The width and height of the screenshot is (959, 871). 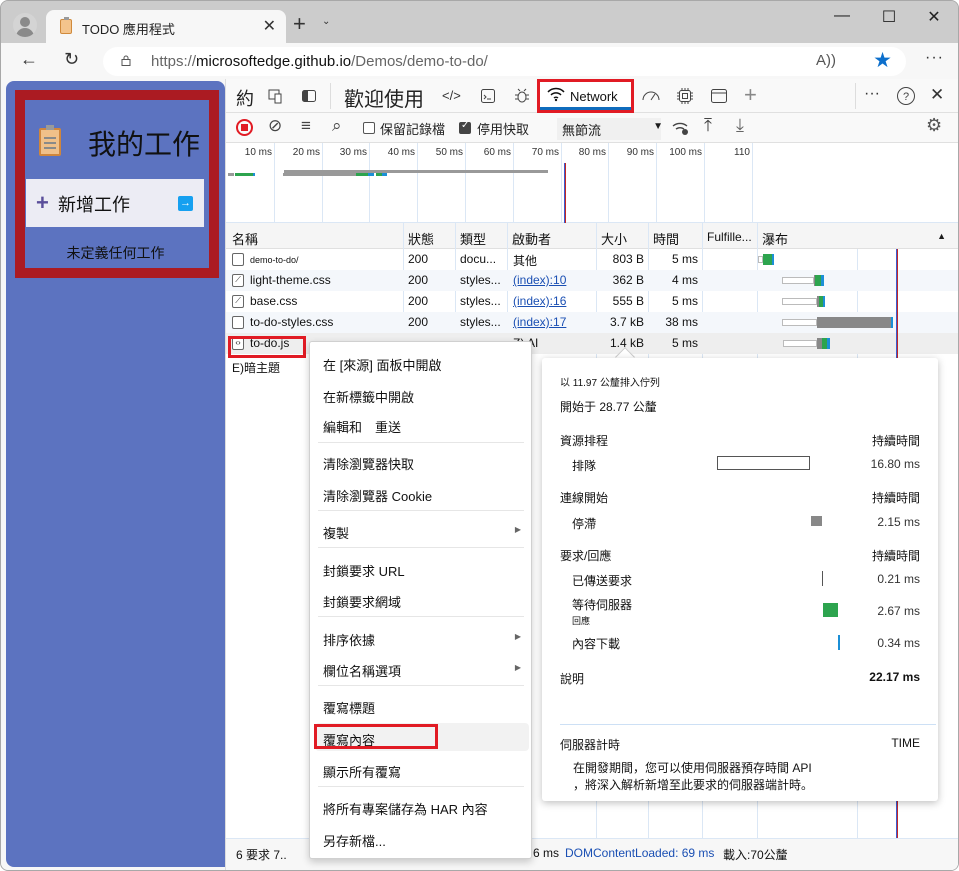 What do you see at coordinates (740, 125) in the screenshot?
I see `export-har-icon: ⤓` at bounding box center [740, 125].